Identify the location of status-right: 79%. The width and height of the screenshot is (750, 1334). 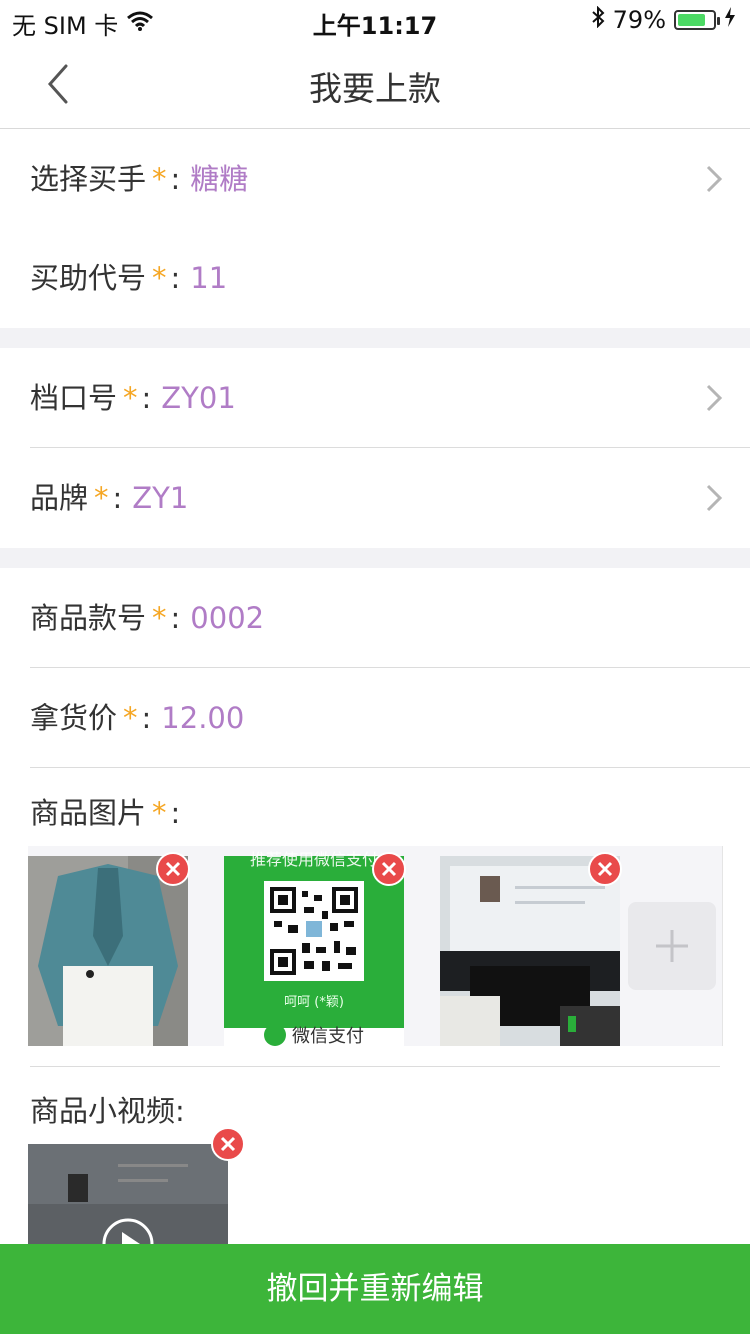
(663, 19).